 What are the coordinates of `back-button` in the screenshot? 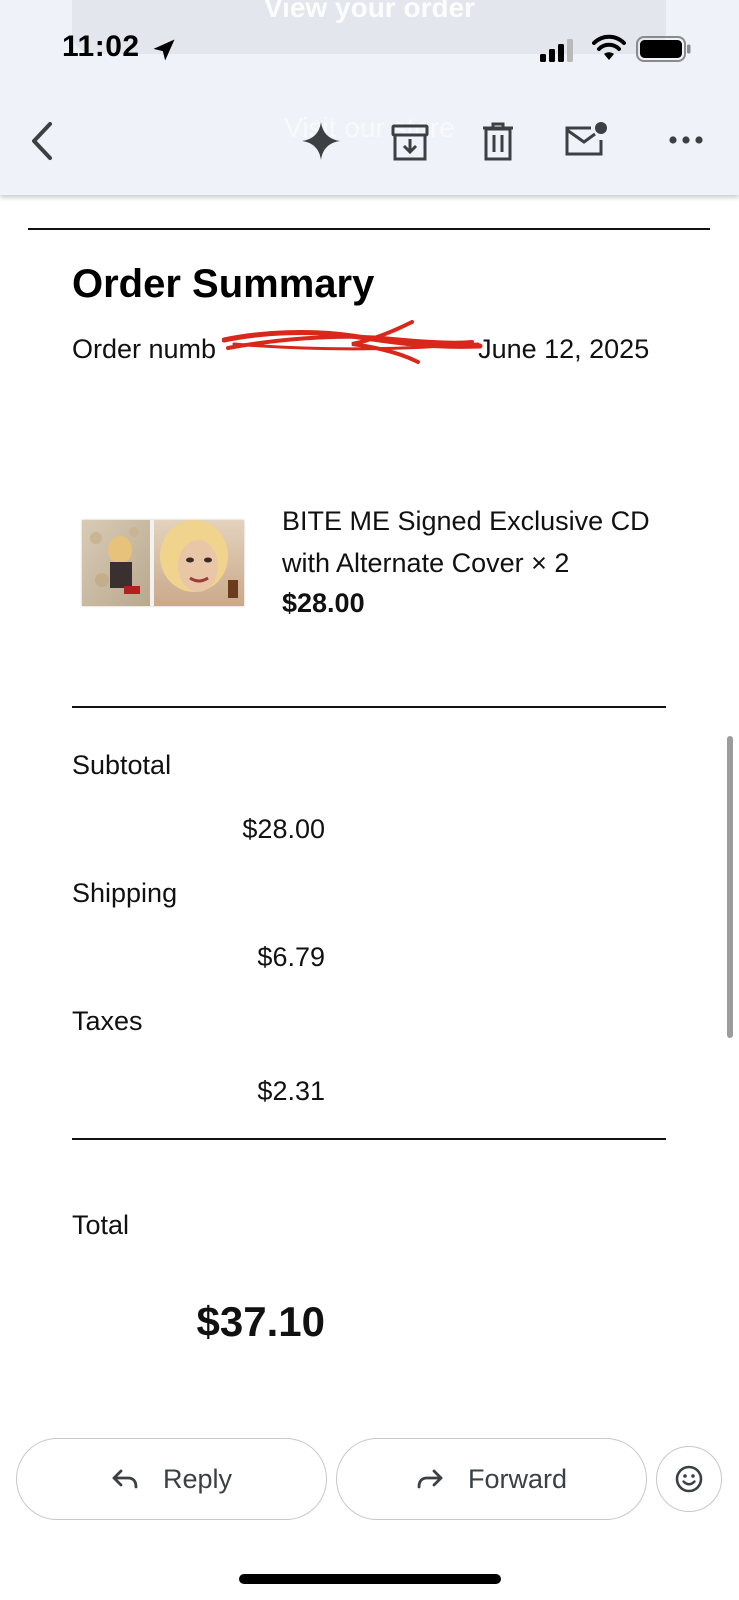 It's located at (42, 141).